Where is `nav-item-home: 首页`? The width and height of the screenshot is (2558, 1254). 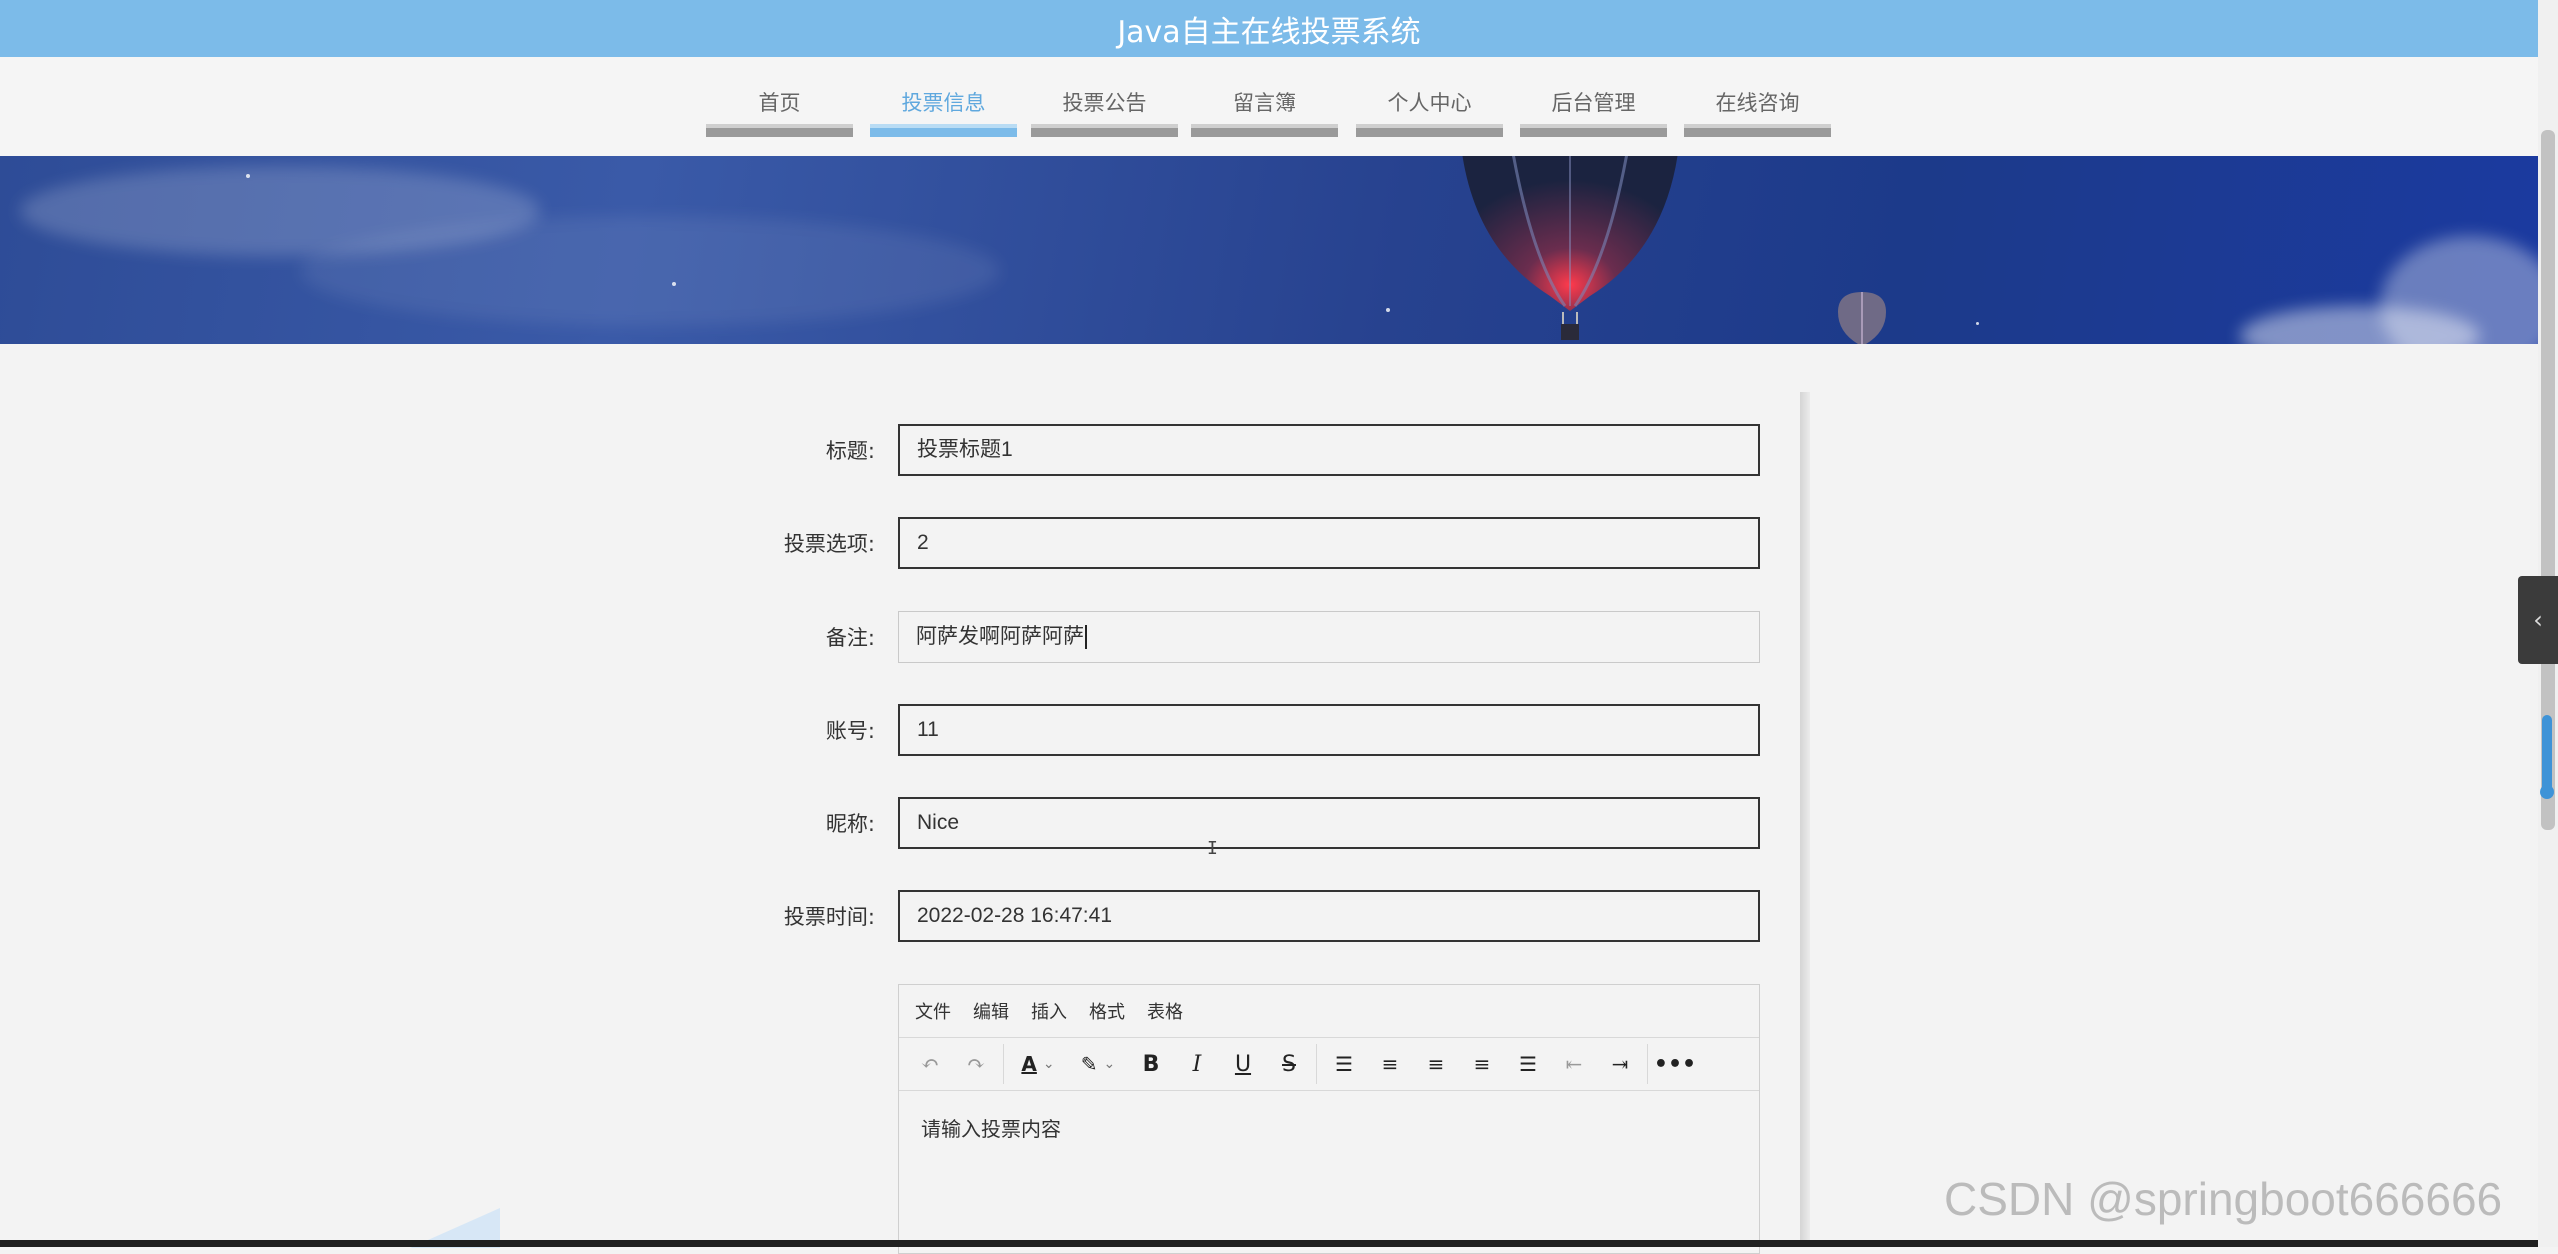
nav-item-home: 首页 is located at coordinates (779, 106).